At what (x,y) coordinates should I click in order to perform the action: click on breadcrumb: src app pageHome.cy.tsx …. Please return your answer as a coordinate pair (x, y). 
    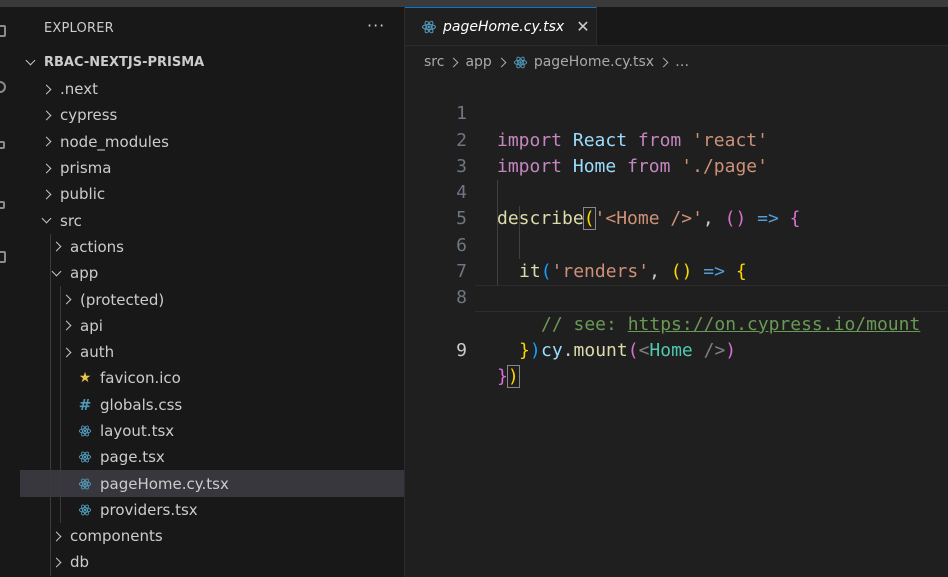
    Looking at the image, I should click on (556, 62).